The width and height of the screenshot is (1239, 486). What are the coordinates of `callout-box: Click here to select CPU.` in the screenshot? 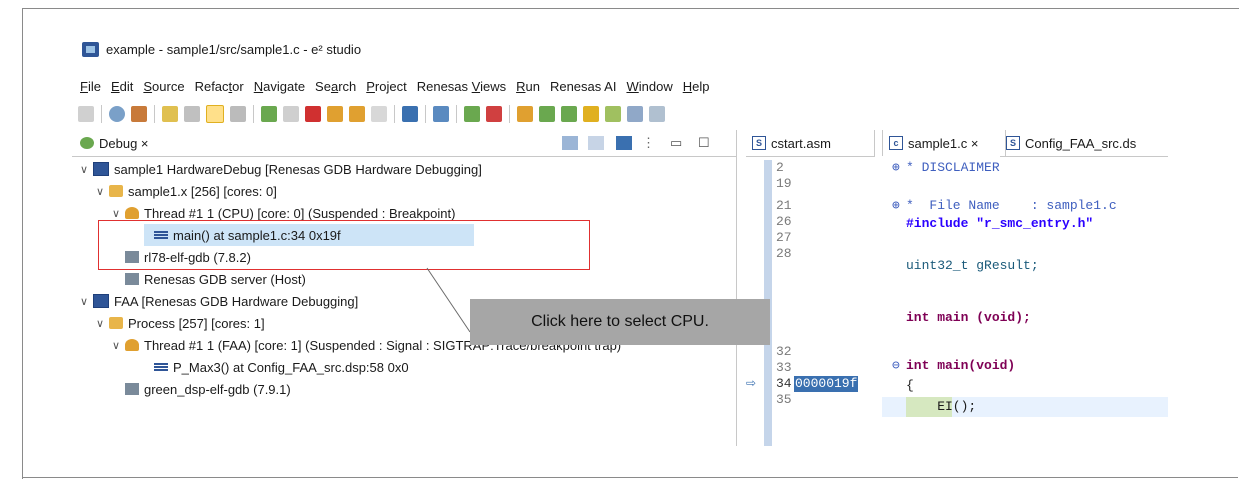 It's located at (620, 322).